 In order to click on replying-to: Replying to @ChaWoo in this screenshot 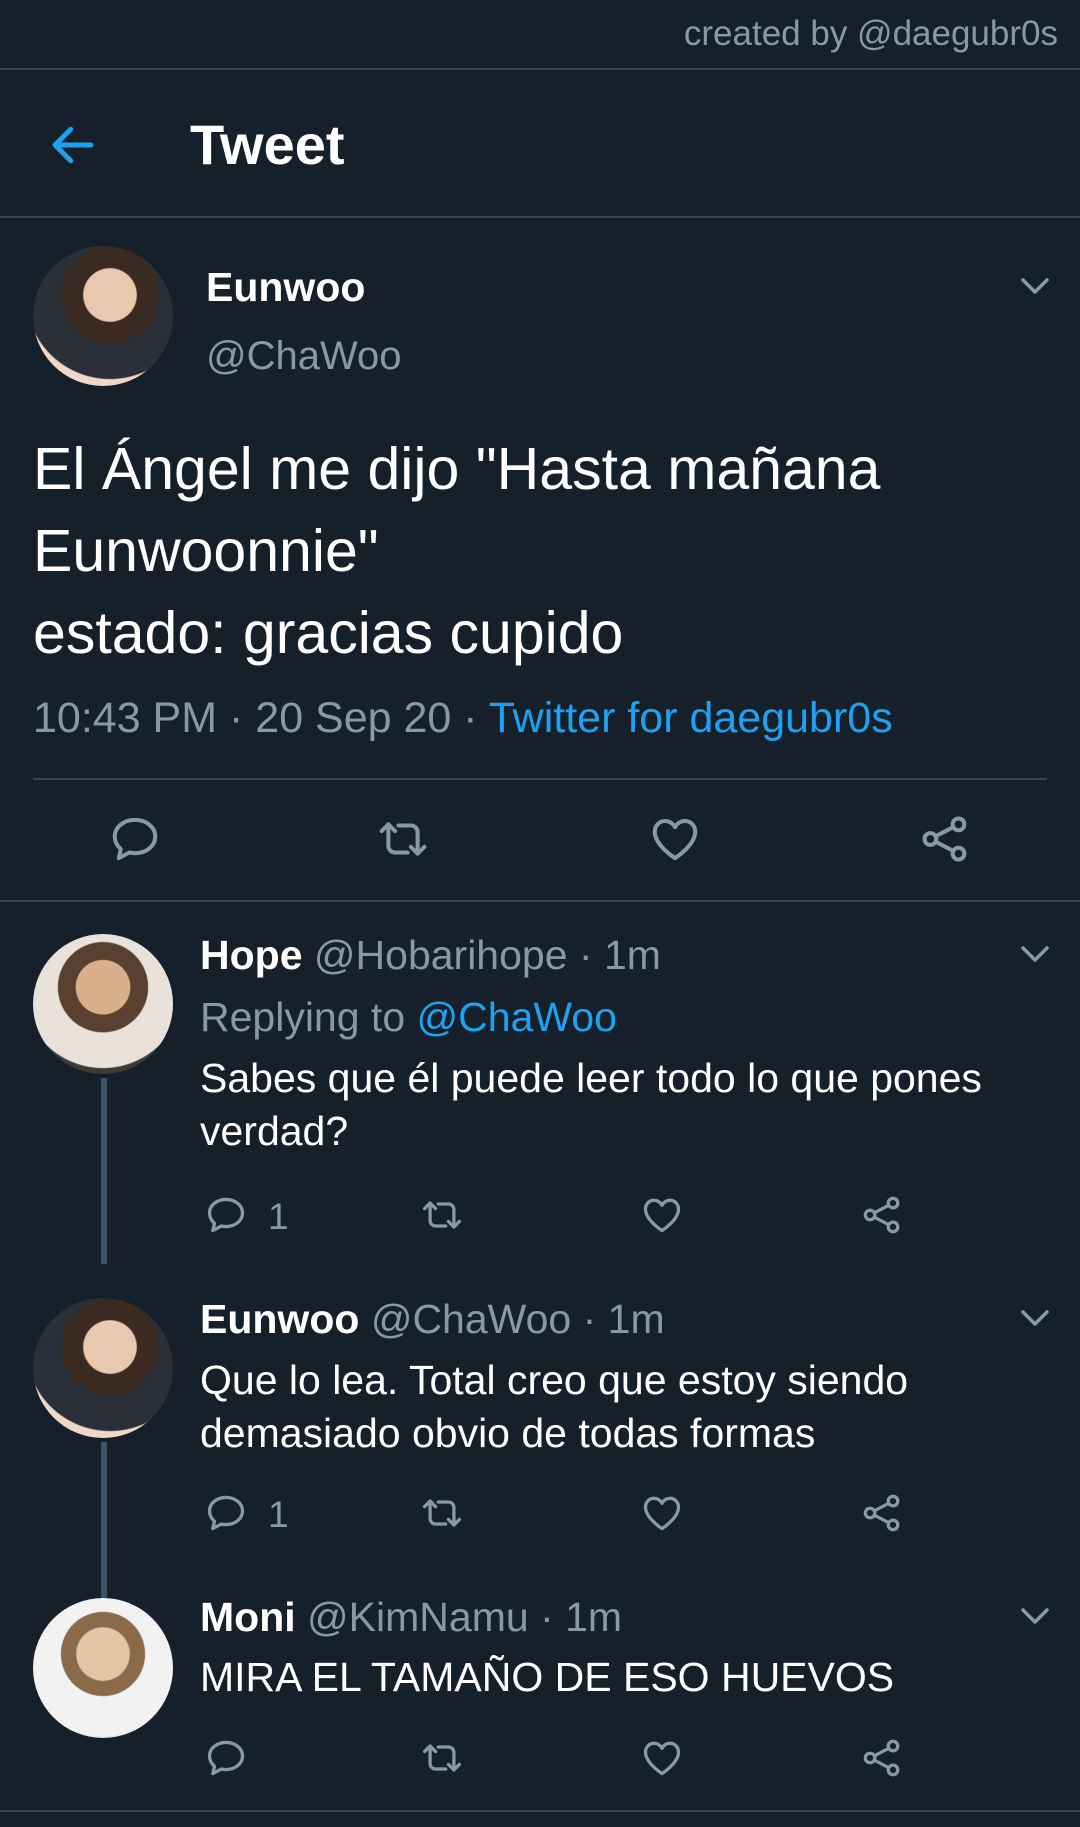, I will do `click(408, 1017)`.